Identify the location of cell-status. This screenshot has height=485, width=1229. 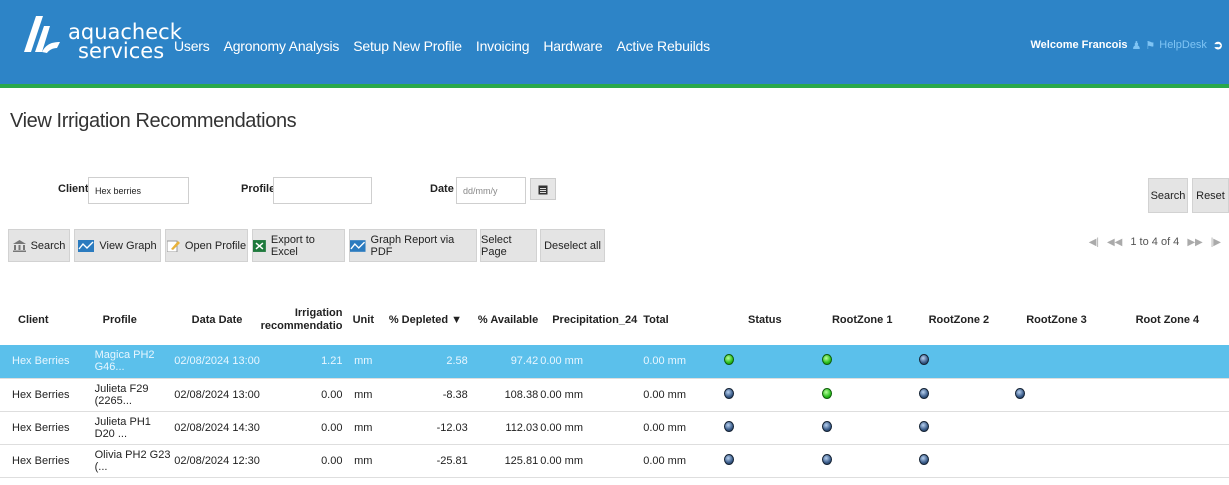
(764, 428).